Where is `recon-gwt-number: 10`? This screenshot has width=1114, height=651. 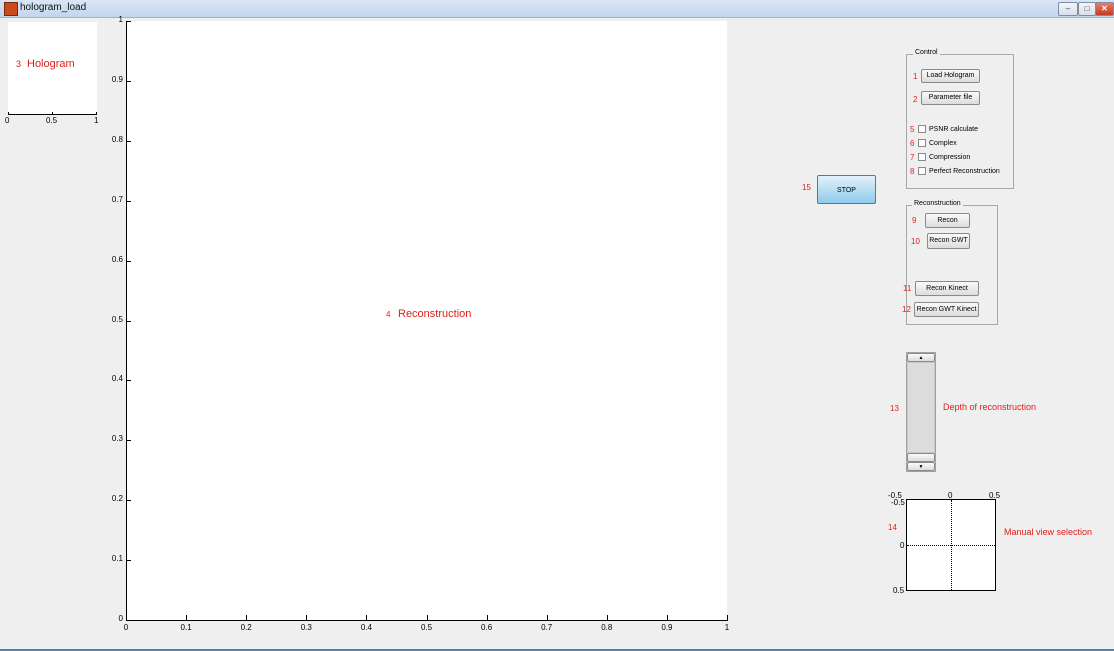 recon-gwt-number: 10 is located at coordinates (915, 241).